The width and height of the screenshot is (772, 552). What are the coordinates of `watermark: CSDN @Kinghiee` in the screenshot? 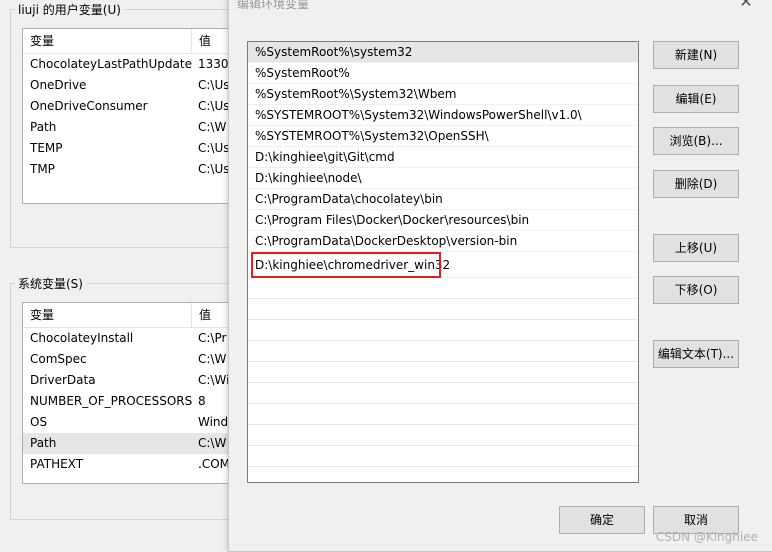 It's located at (706, 537).